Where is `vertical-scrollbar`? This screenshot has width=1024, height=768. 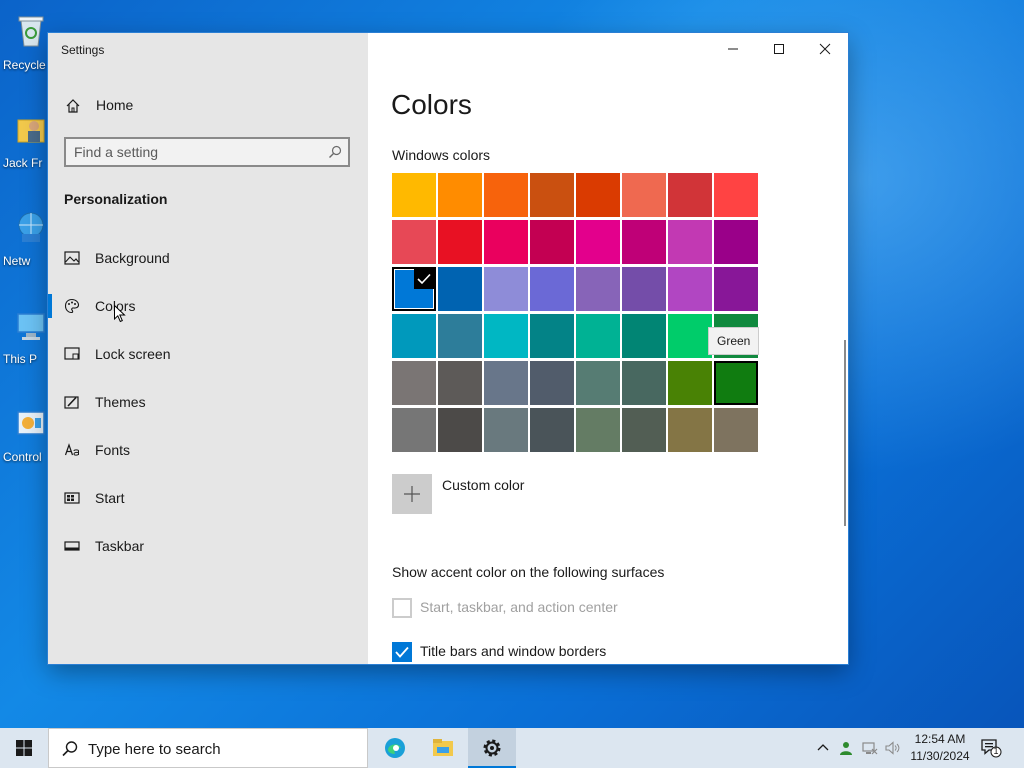
vertical-scrollbar is located at coordinates (845, 433).